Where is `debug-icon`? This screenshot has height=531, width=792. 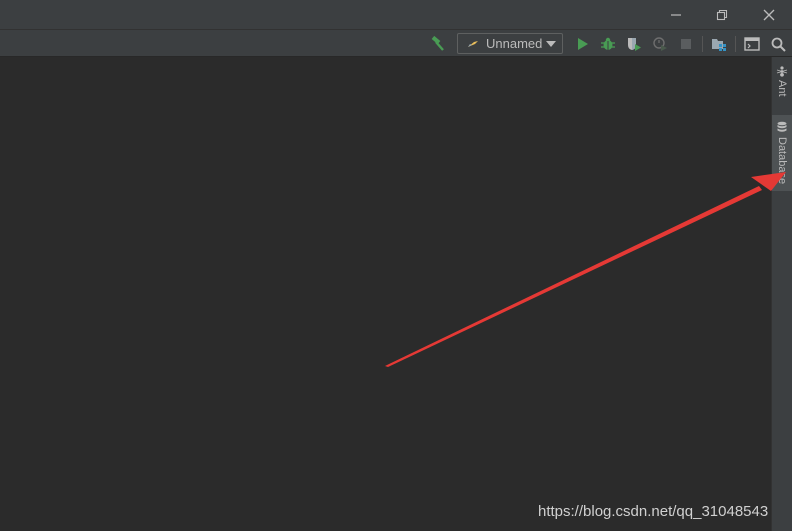 debug-icon is located at coordinates (608, 43).